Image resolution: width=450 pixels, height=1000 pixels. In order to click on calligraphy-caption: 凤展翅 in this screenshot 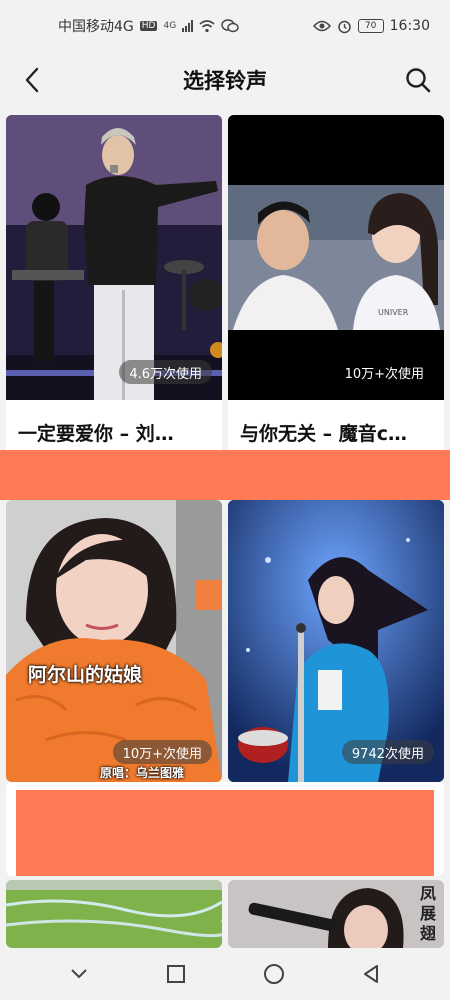, I will do `click(428, 913)`.